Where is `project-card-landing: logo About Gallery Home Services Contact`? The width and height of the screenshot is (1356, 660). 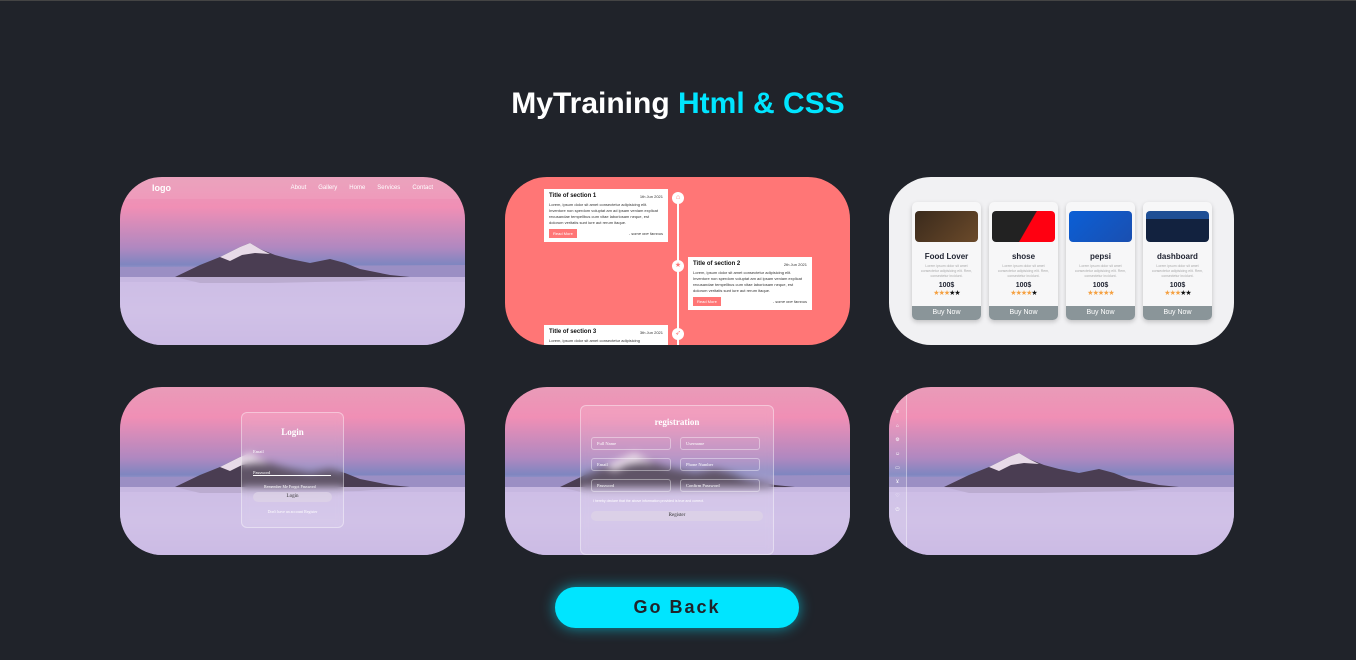
project-card-landing: logo About Gallery Home Services Contact is located at coordinates (292, 261).